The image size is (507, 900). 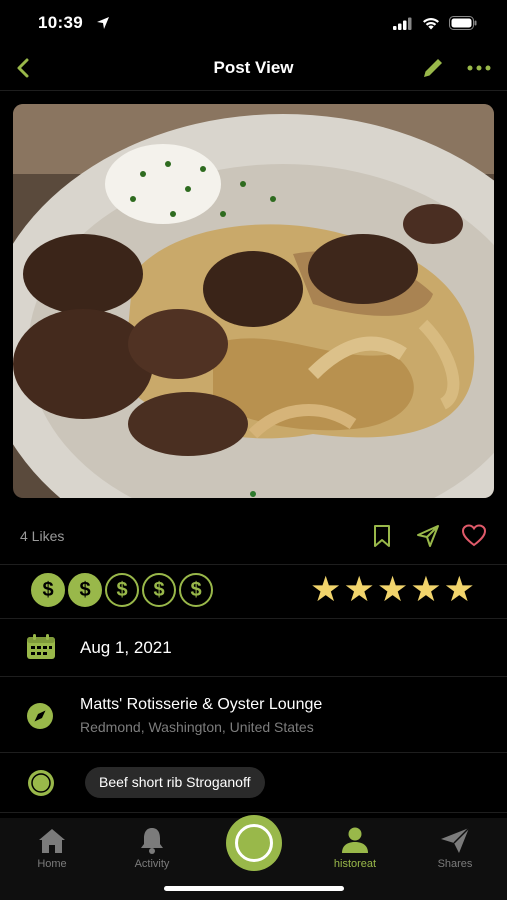 I want to click on tab-label: Shares, so click(x=455, y=864).